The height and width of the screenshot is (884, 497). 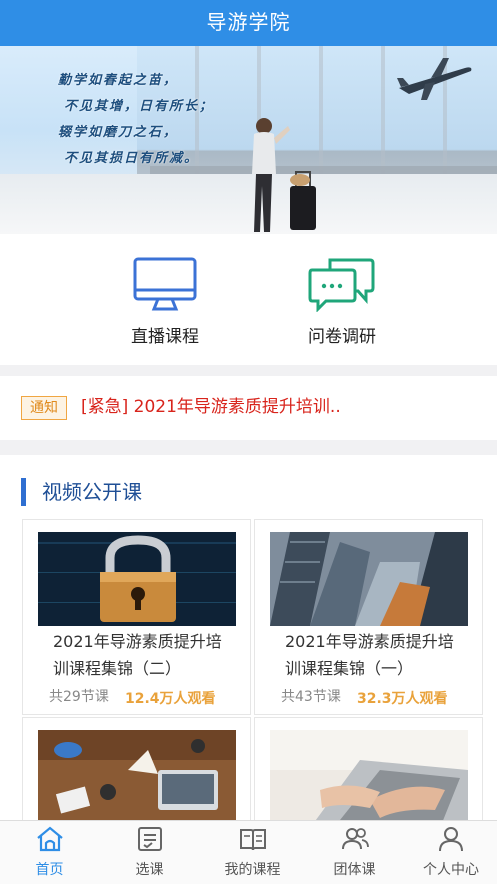 What do you see at coordinates (149, 839) in the screenshot?
I see `course-list-icon` at bounding box center [149, 839].